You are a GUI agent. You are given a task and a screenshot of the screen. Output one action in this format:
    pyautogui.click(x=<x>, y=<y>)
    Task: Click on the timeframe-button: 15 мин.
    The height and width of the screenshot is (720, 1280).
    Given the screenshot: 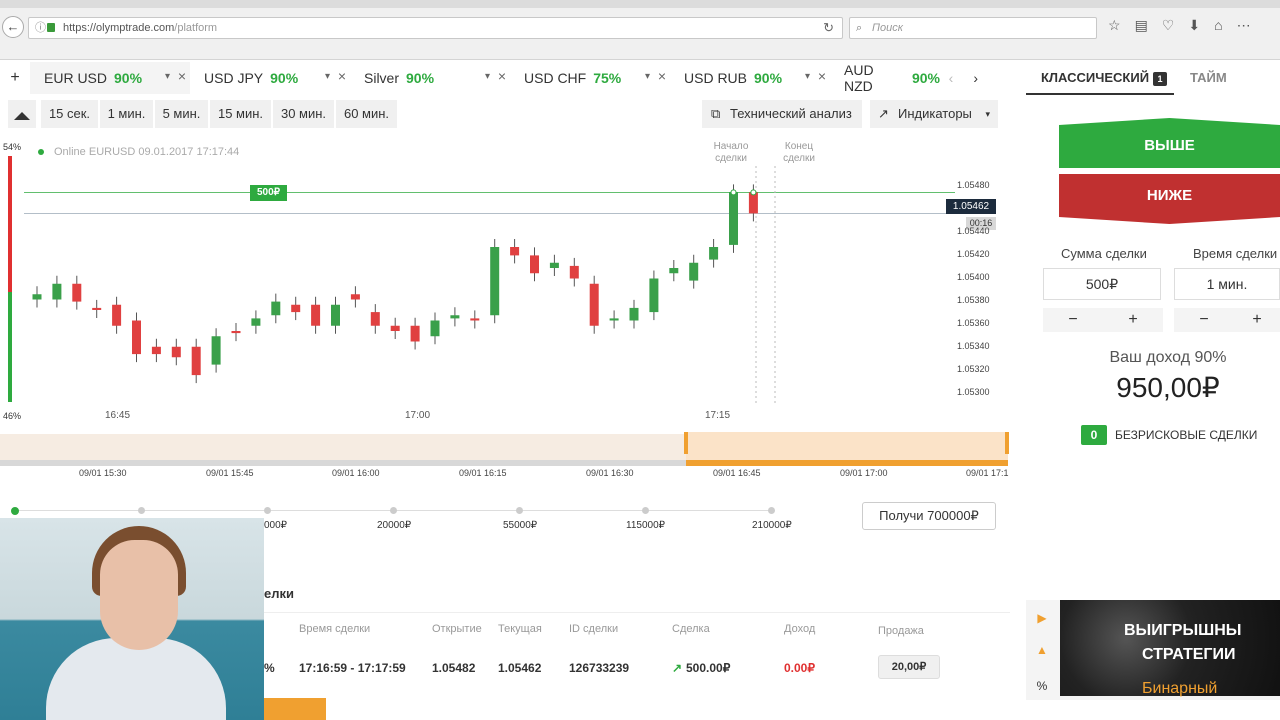 What is the action you would take?
    pyautogui.click(x=241, y=114)
    